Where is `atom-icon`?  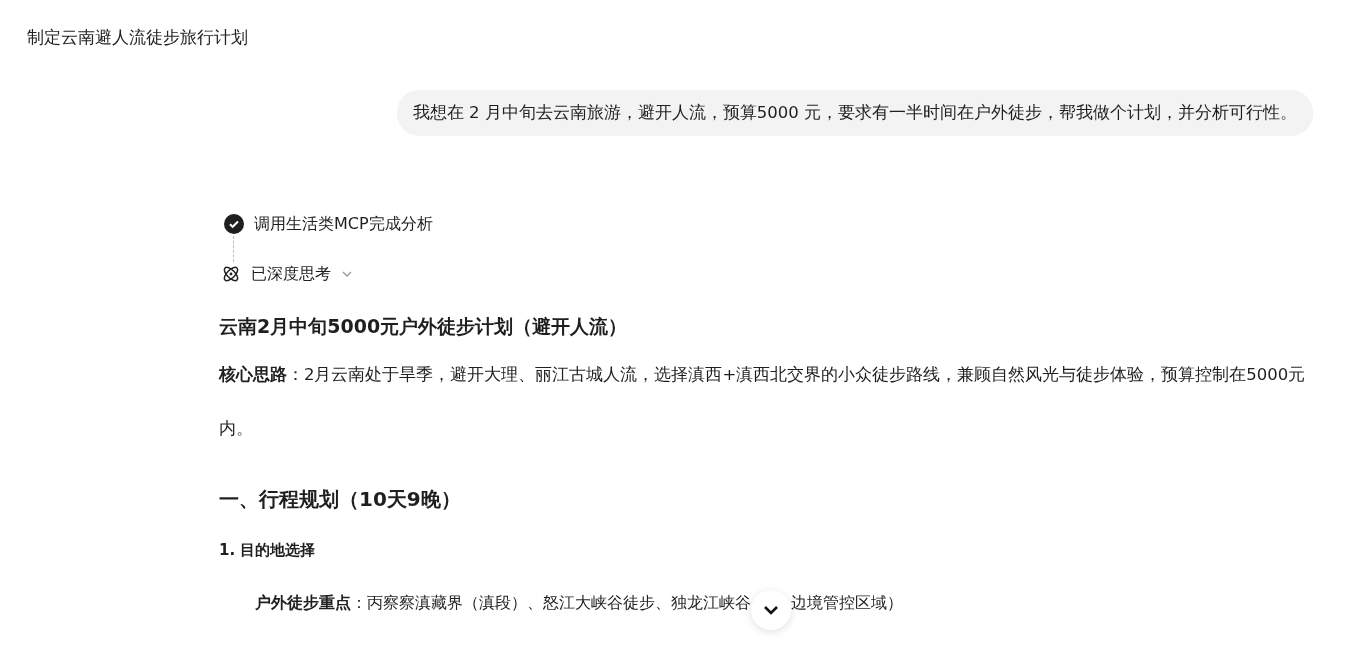
atom-icon is located at coordinates (231, 274).